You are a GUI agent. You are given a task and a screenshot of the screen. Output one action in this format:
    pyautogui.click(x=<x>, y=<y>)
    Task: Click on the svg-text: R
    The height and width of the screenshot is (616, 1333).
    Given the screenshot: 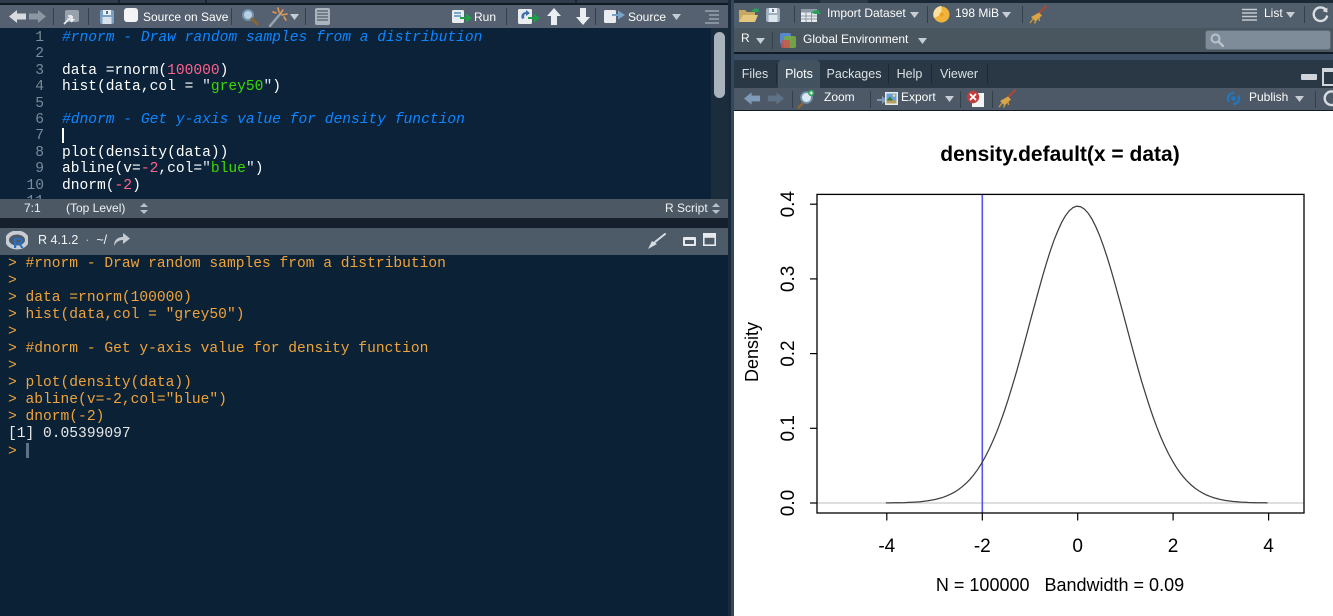 What is the action you would take?
    pyautogui.click(x=18, y=243)
    